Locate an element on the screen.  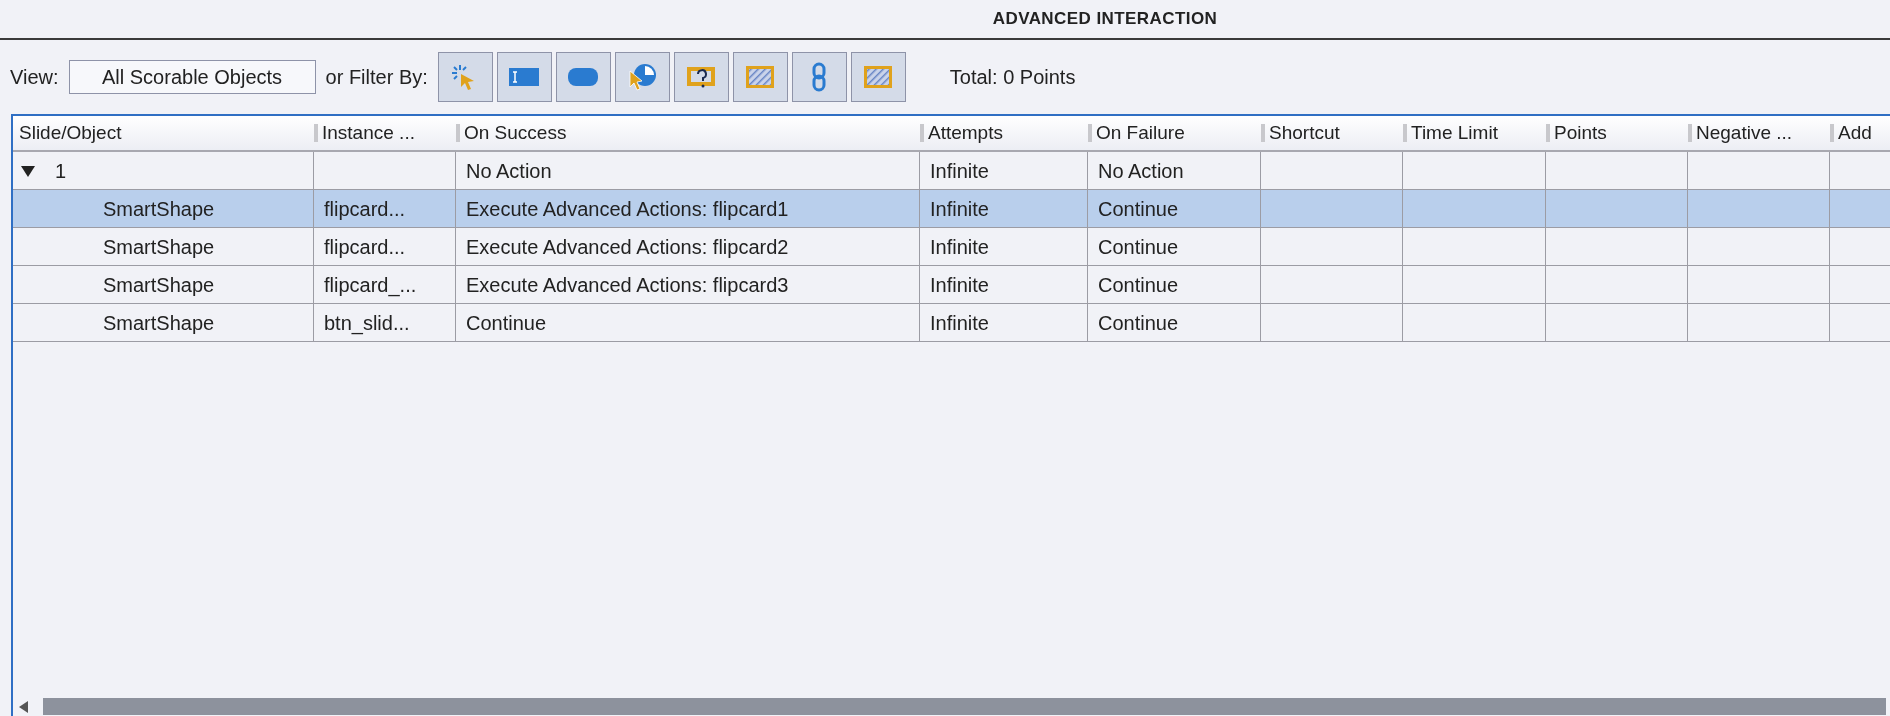
panel-title: ADVANCED INTERACTION is located at coordinates (1105, 19).